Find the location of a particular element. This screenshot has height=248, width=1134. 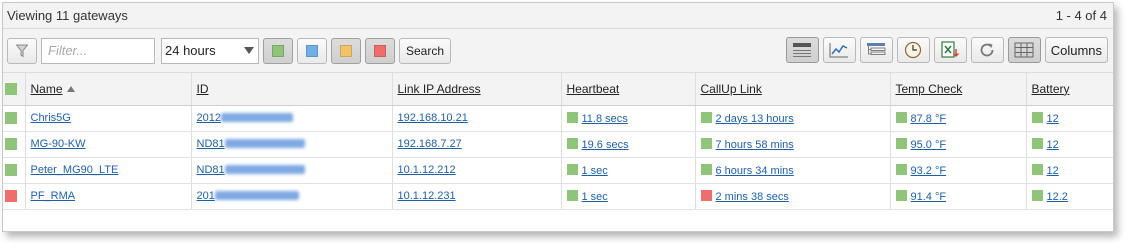

ip-link: 192.168.7.27 is located at coordinates (430, 144).